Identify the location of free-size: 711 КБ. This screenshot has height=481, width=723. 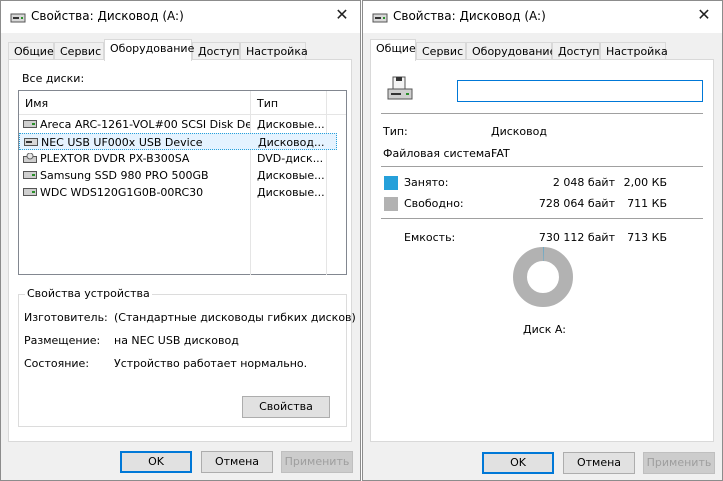
(647, 203).